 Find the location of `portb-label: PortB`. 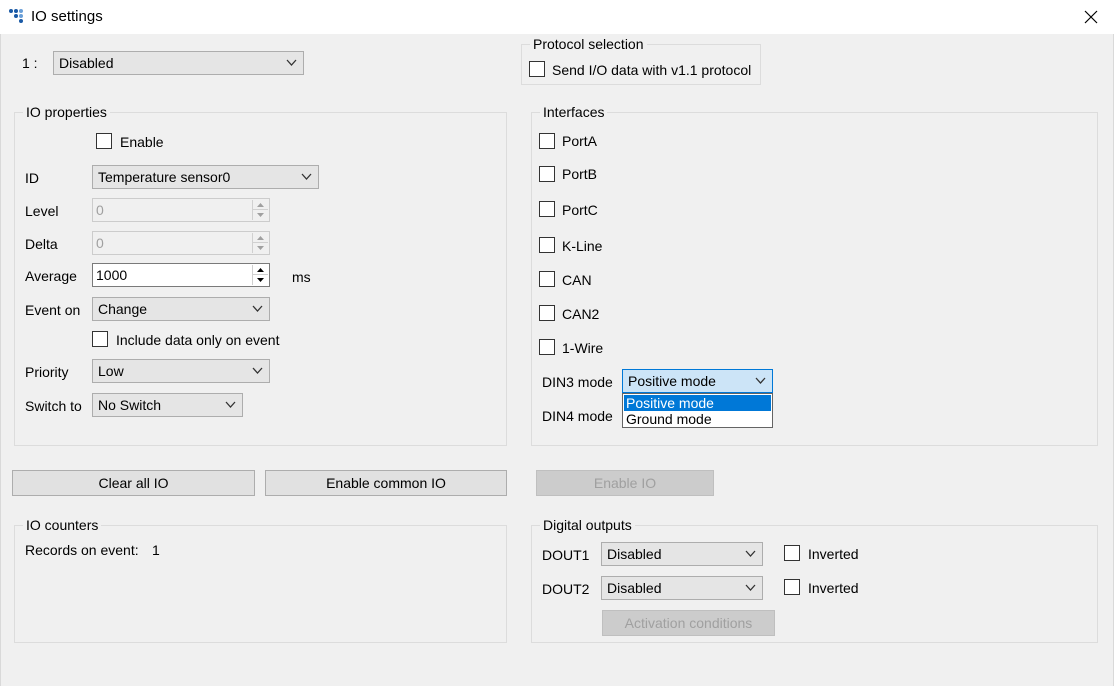

portb-label: PortB is located at coordinates (580, 174).